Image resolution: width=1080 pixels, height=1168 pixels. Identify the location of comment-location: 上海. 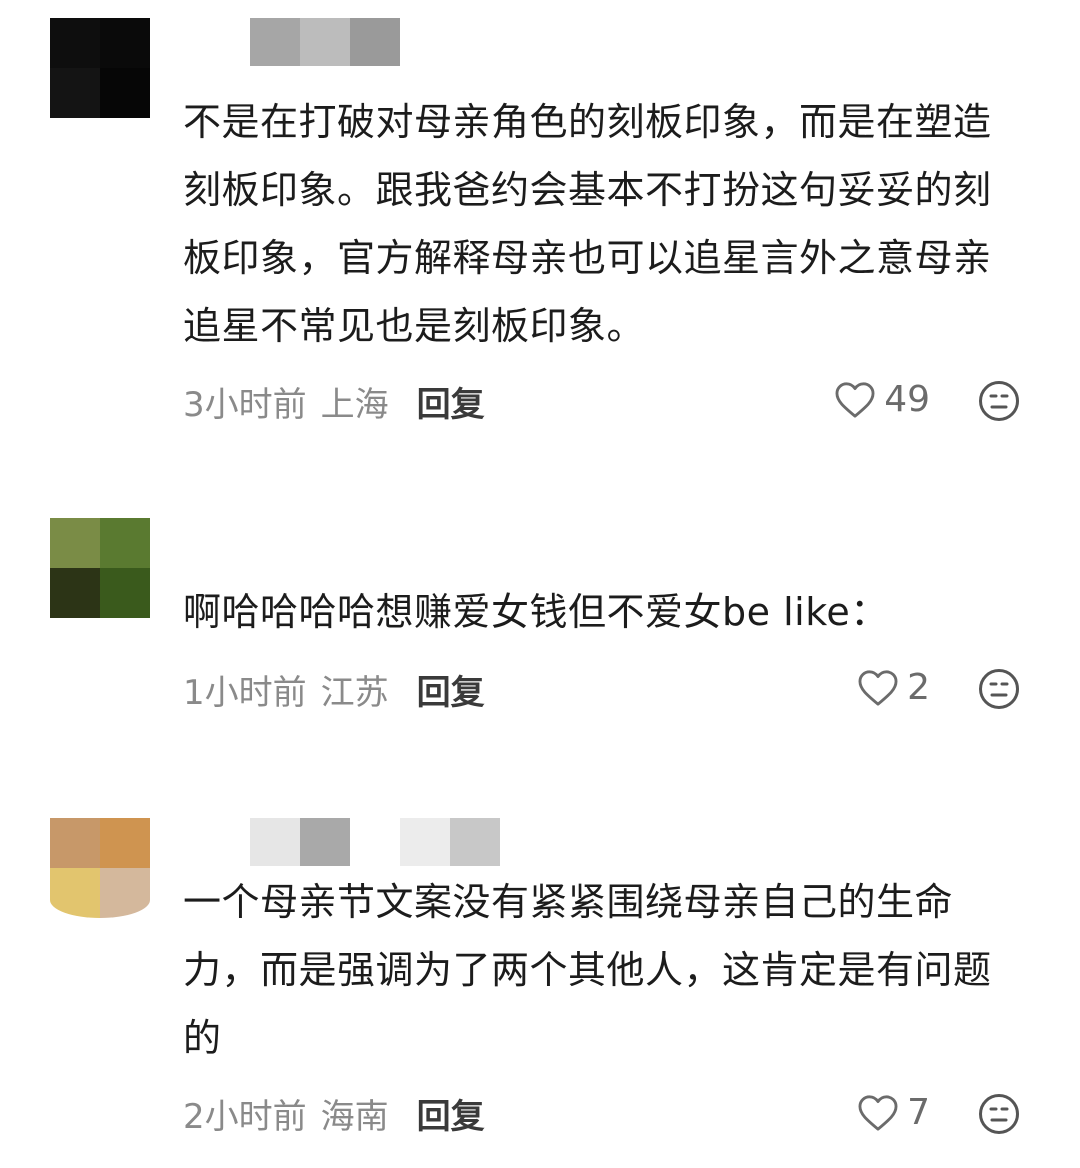
(354, 404).